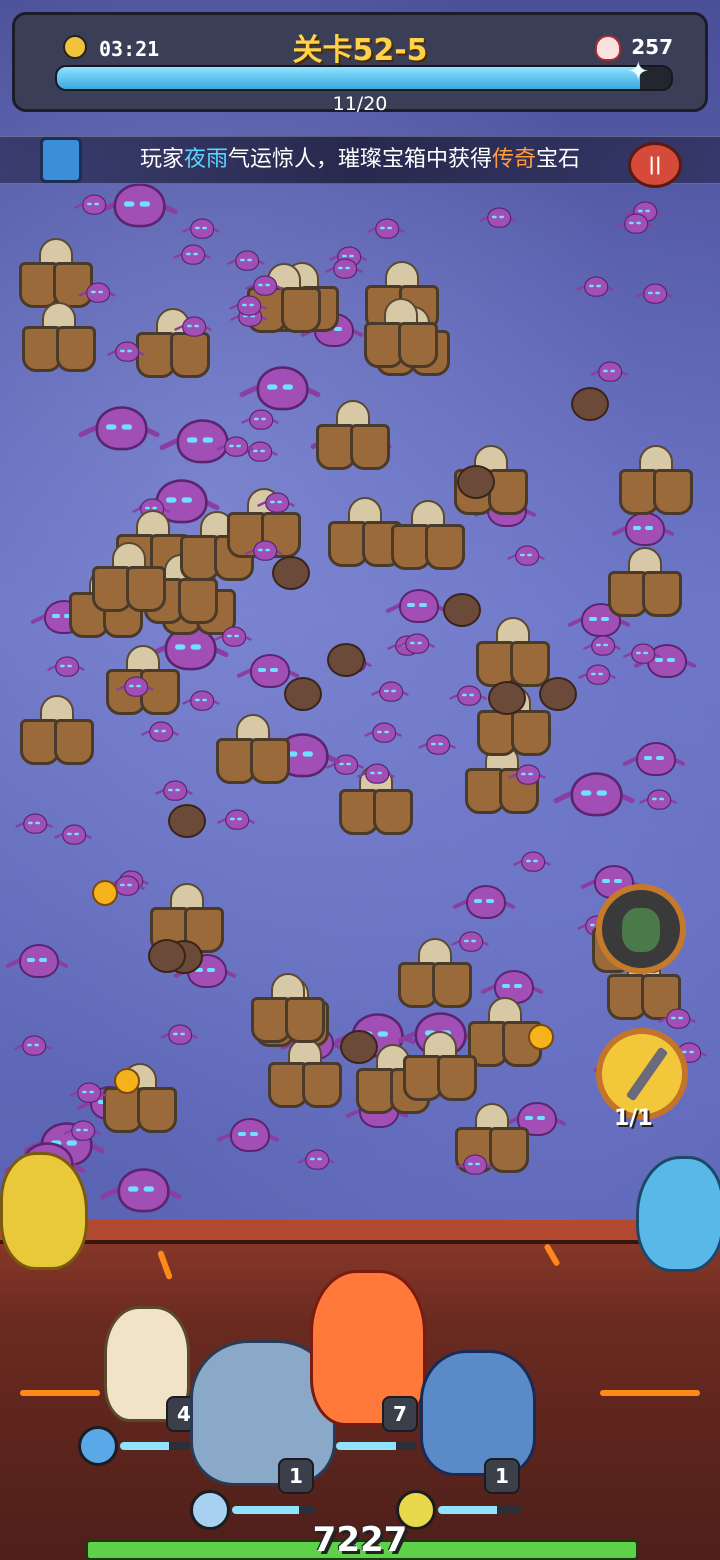  I want to click on spark-icon: ✦, so click(638, 72).